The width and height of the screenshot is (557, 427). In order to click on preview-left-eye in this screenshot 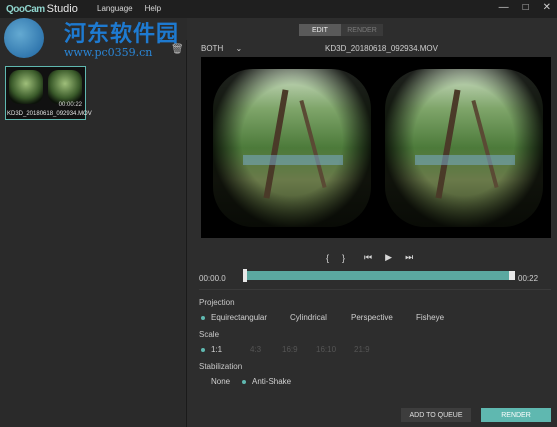, I will do `click(292, 148)`.